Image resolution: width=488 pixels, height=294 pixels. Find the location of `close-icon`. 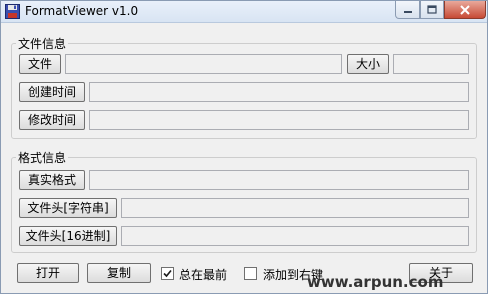

close-icon is located at coordinates (465, 9).